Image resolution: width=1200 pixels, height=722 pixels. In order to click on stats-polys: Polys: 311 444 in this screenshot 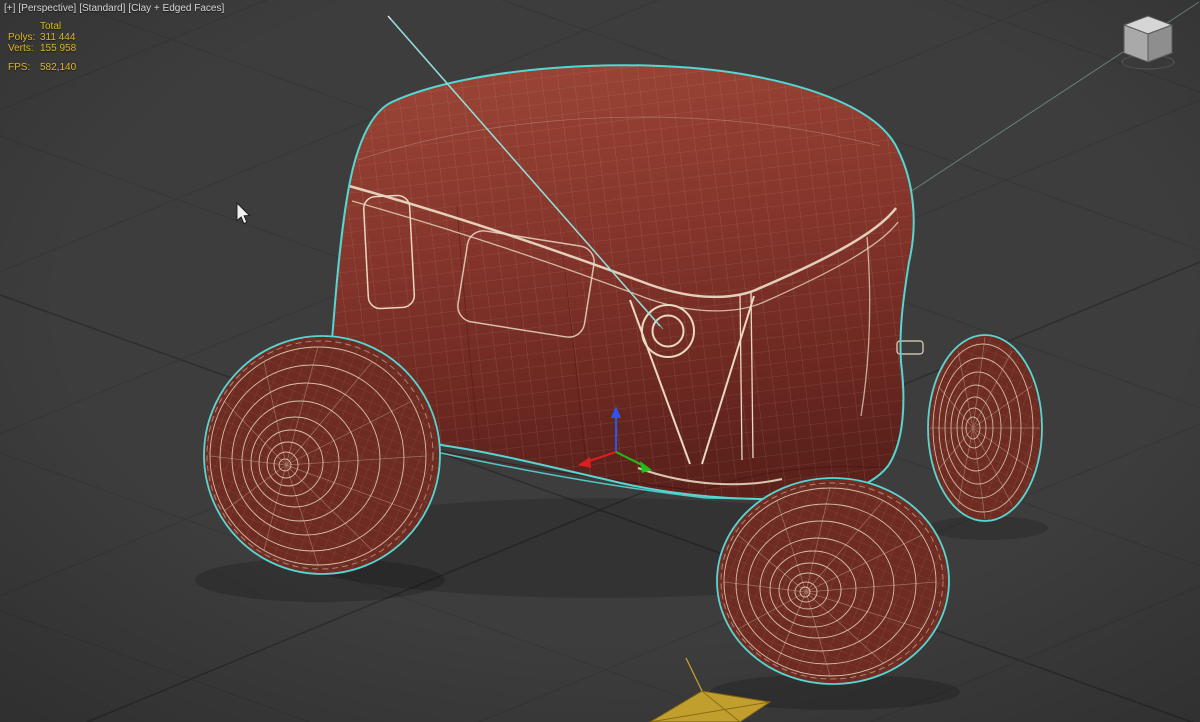, I will do `click(42, 37)`.